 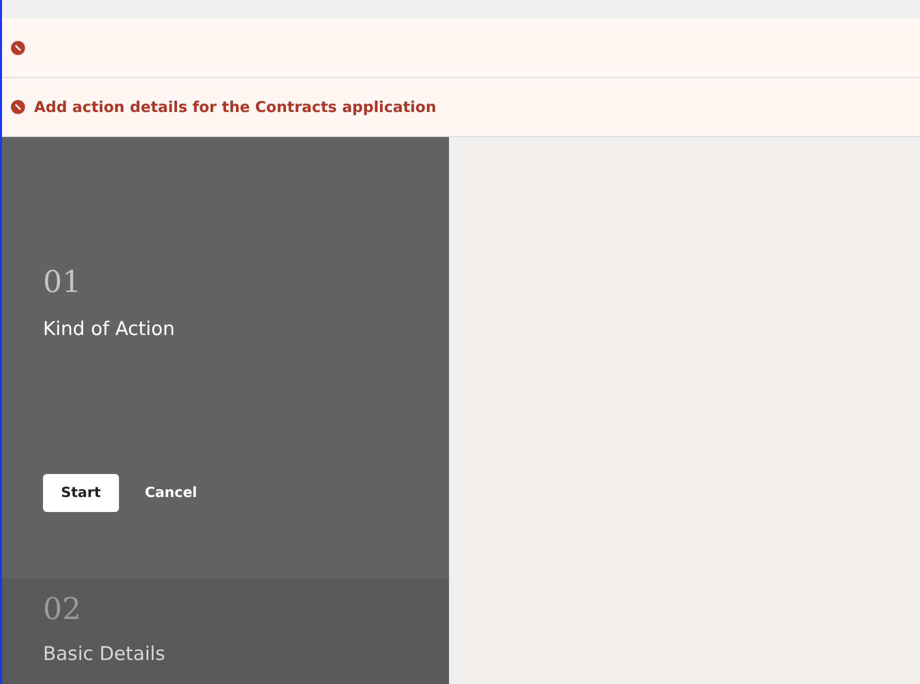 What do you see at coordinates (109, 329) in the screenshot?
I see `step-title: Kind of Action` at bounding box center [109, 329].